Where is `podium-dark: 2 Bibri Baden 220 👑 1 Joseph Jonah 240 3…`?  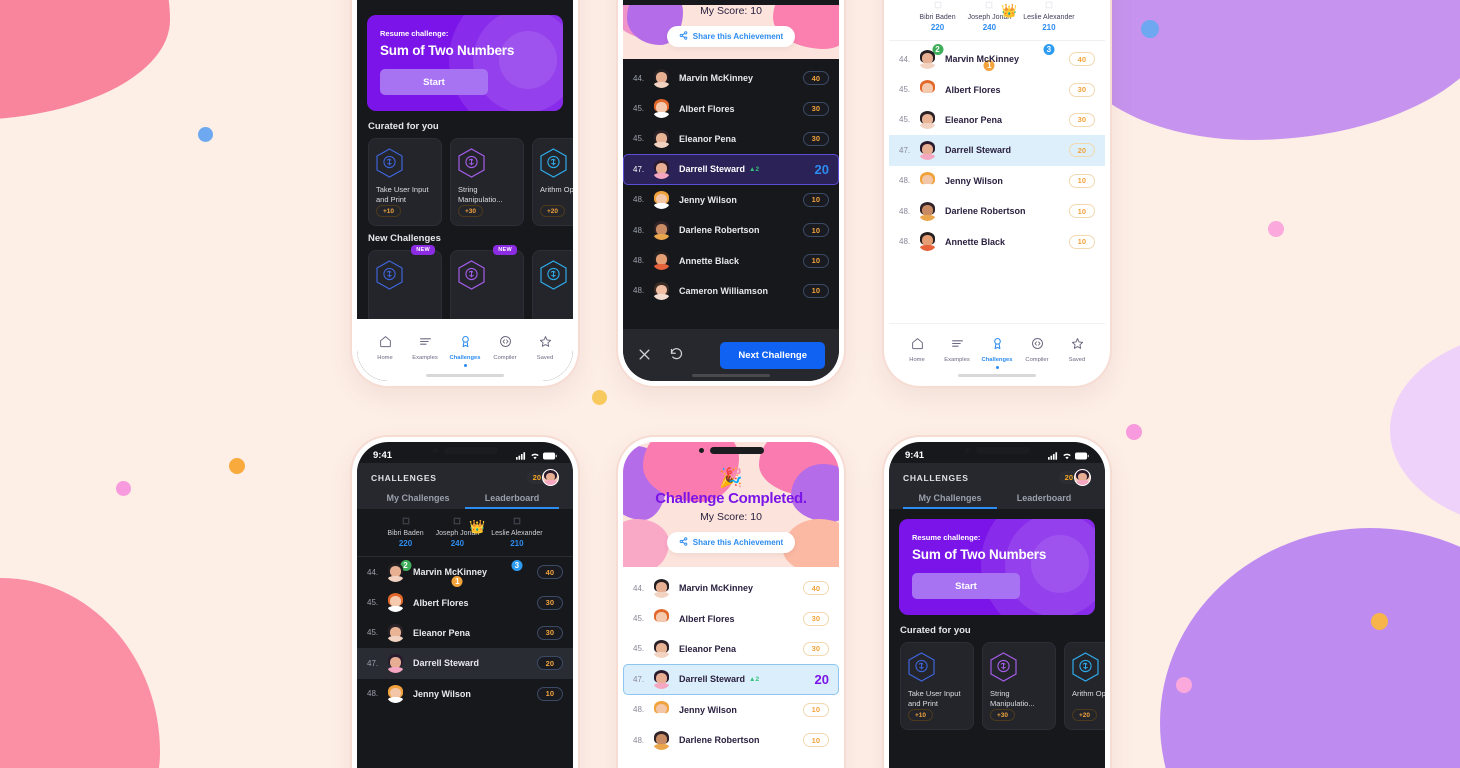
podium-dark: 2 Bibri Baden 220 👑 1 Joseph Jonah 240 3… is located at coordinates (465, 549).